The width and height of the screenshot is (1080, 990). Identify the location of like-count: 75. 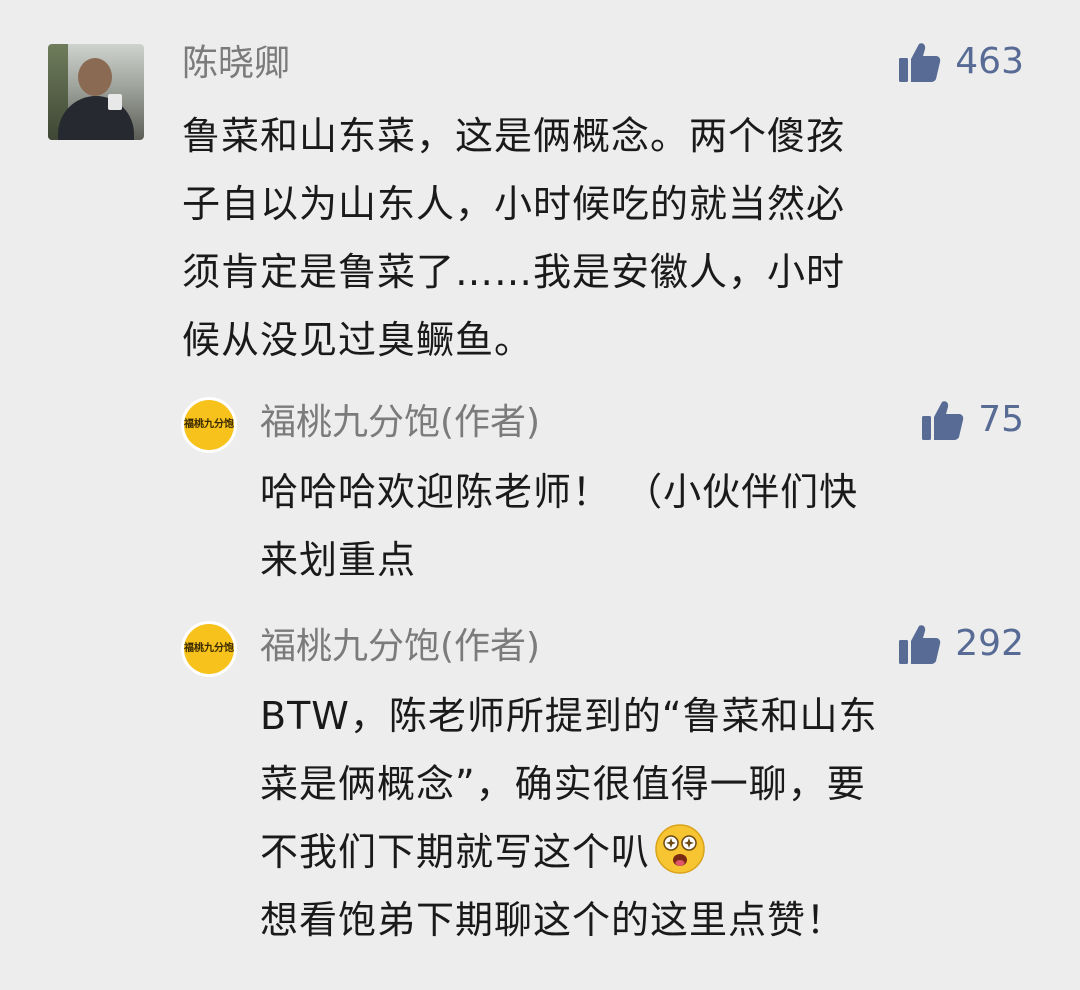
(1001, 419).